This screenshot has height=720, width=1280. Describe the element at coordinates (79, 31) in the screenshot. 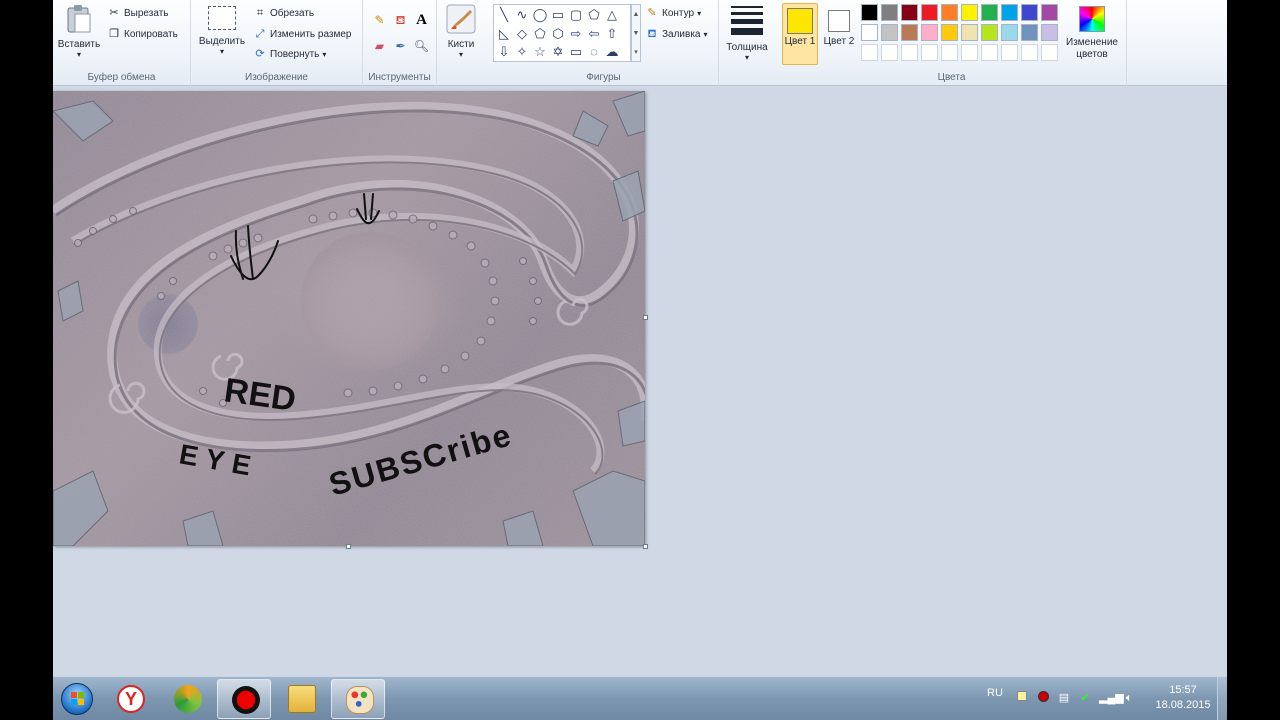

I see `paste-button: Вставить ▾` at that location.